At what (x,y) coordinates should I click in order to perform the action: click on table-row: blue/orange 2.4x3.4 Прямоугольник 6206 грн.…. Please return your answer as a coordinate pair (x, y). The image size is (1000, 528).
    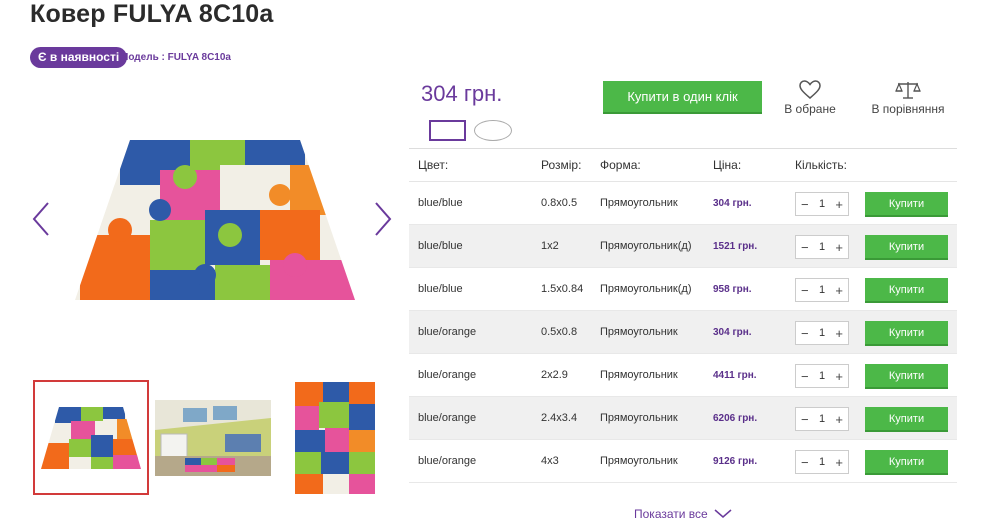
    Looking at the image, I should click on (683, 418).